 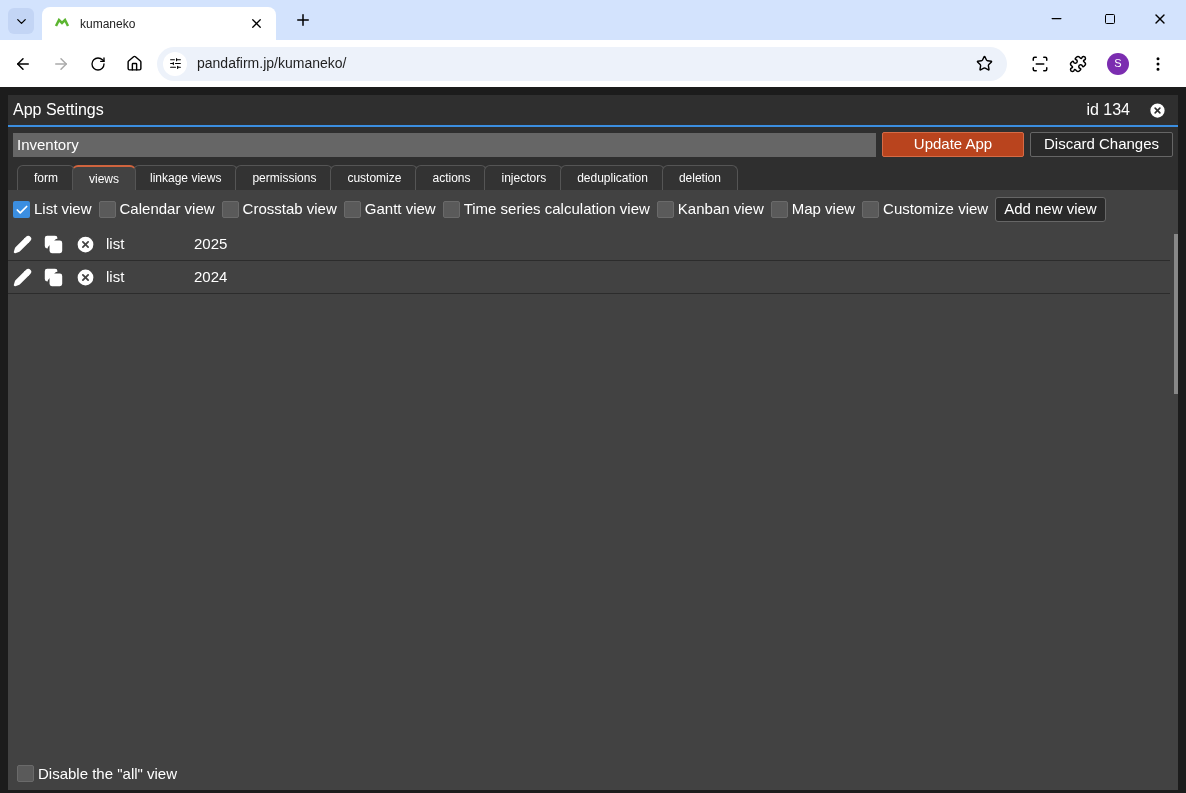 I want to click on site-settings-icon, so click(x=175, y=63).